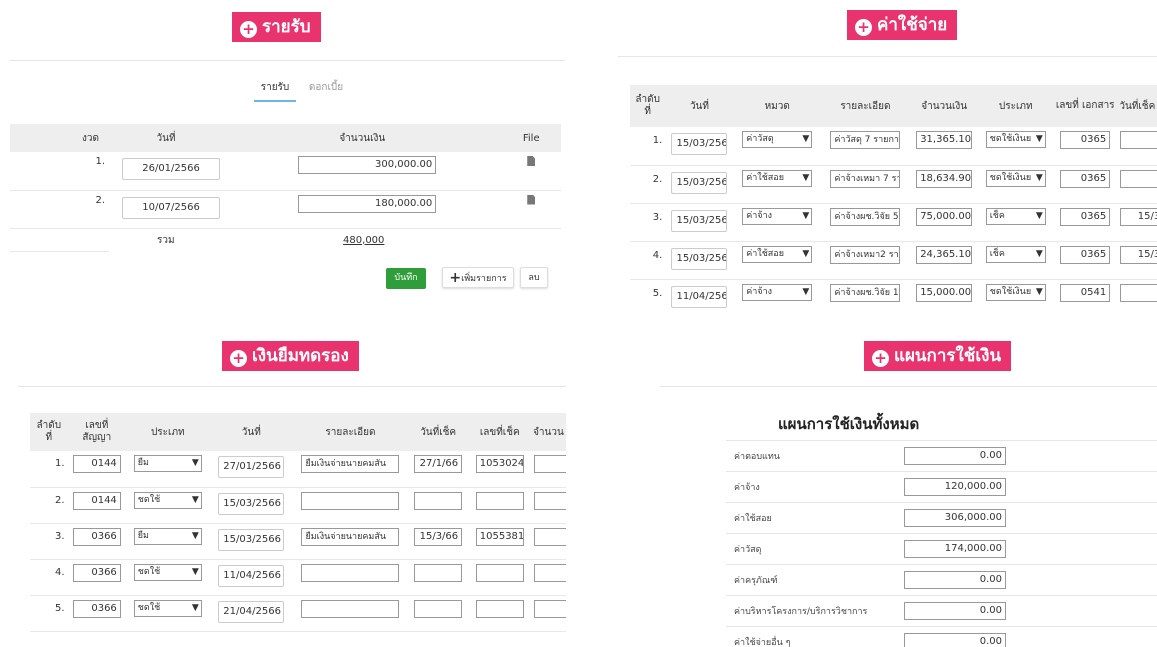  What do you see at coordinates (759, 291) in the screenshot?
I see `category-select-value: ค่าจ้าง` at bounding box center [759, 291].